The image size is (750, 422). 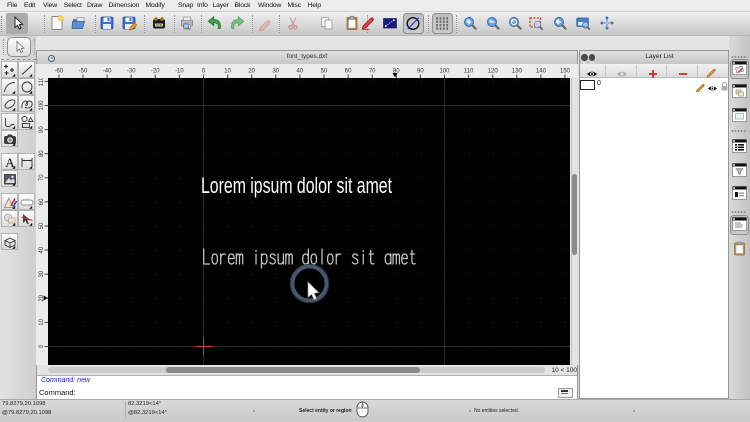 What do you see at coordinates (59, 72) in the screenshot?
I see `svg-text: -60` at bounding box center [59, 72].